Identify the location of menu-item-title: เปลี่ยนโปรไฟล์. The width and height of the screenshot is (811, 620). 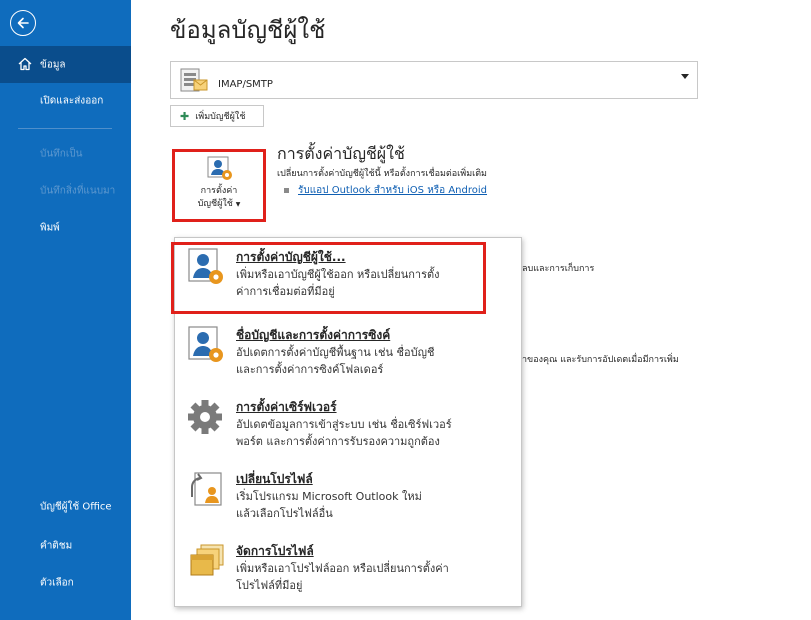
(274, 479).